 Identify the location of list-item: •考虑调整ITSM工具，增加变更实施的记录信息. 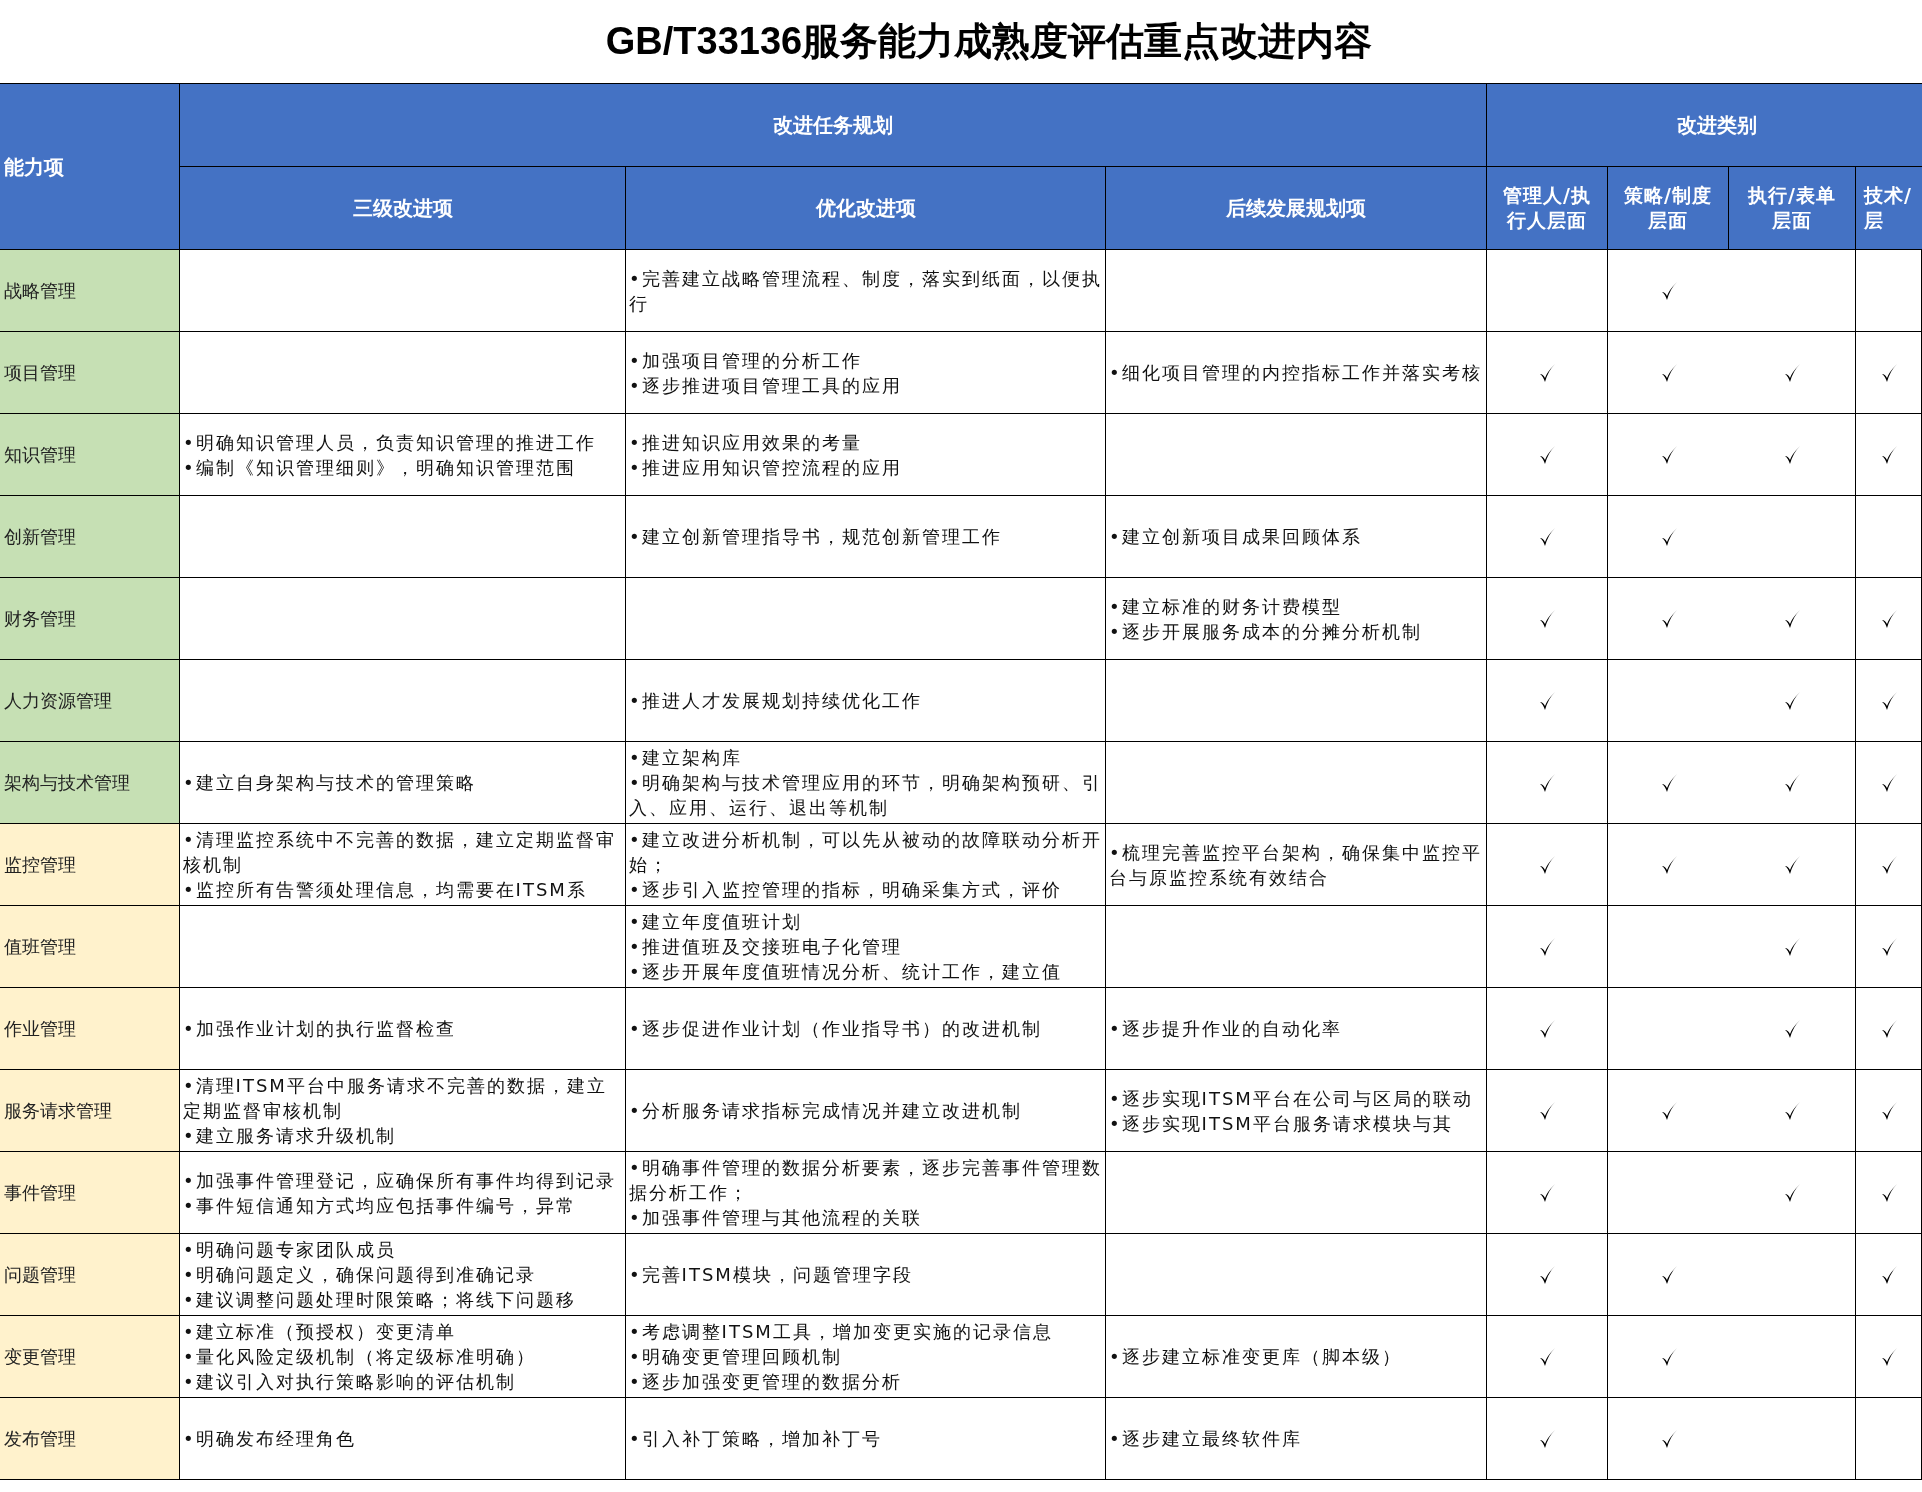
(841, 1332).